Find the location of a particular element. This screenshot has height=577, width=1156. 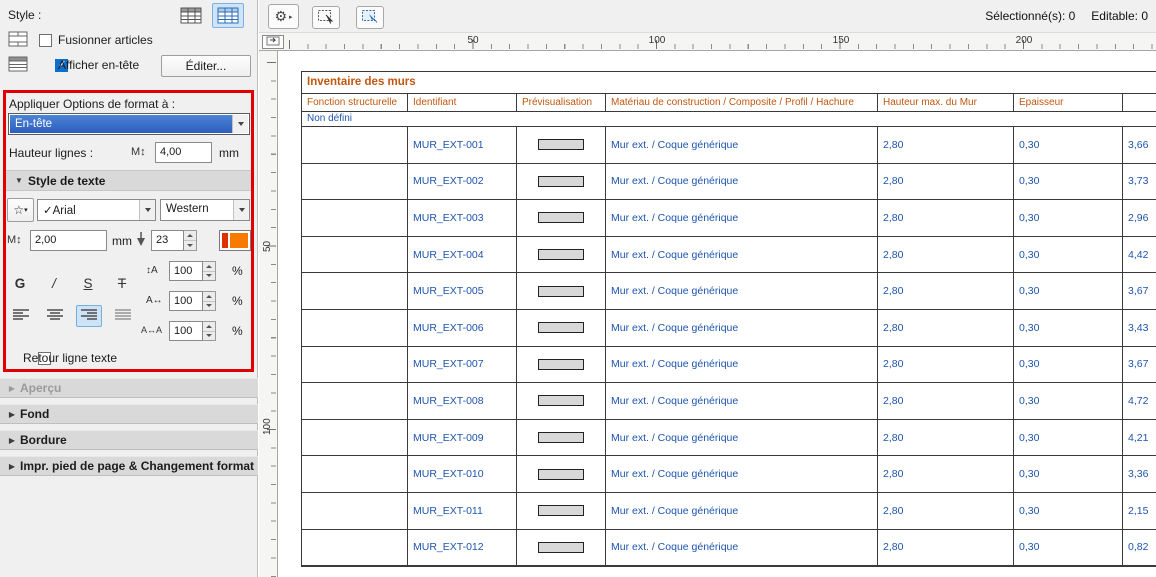

group-row: Non défini is located at coordinates (729, 119).